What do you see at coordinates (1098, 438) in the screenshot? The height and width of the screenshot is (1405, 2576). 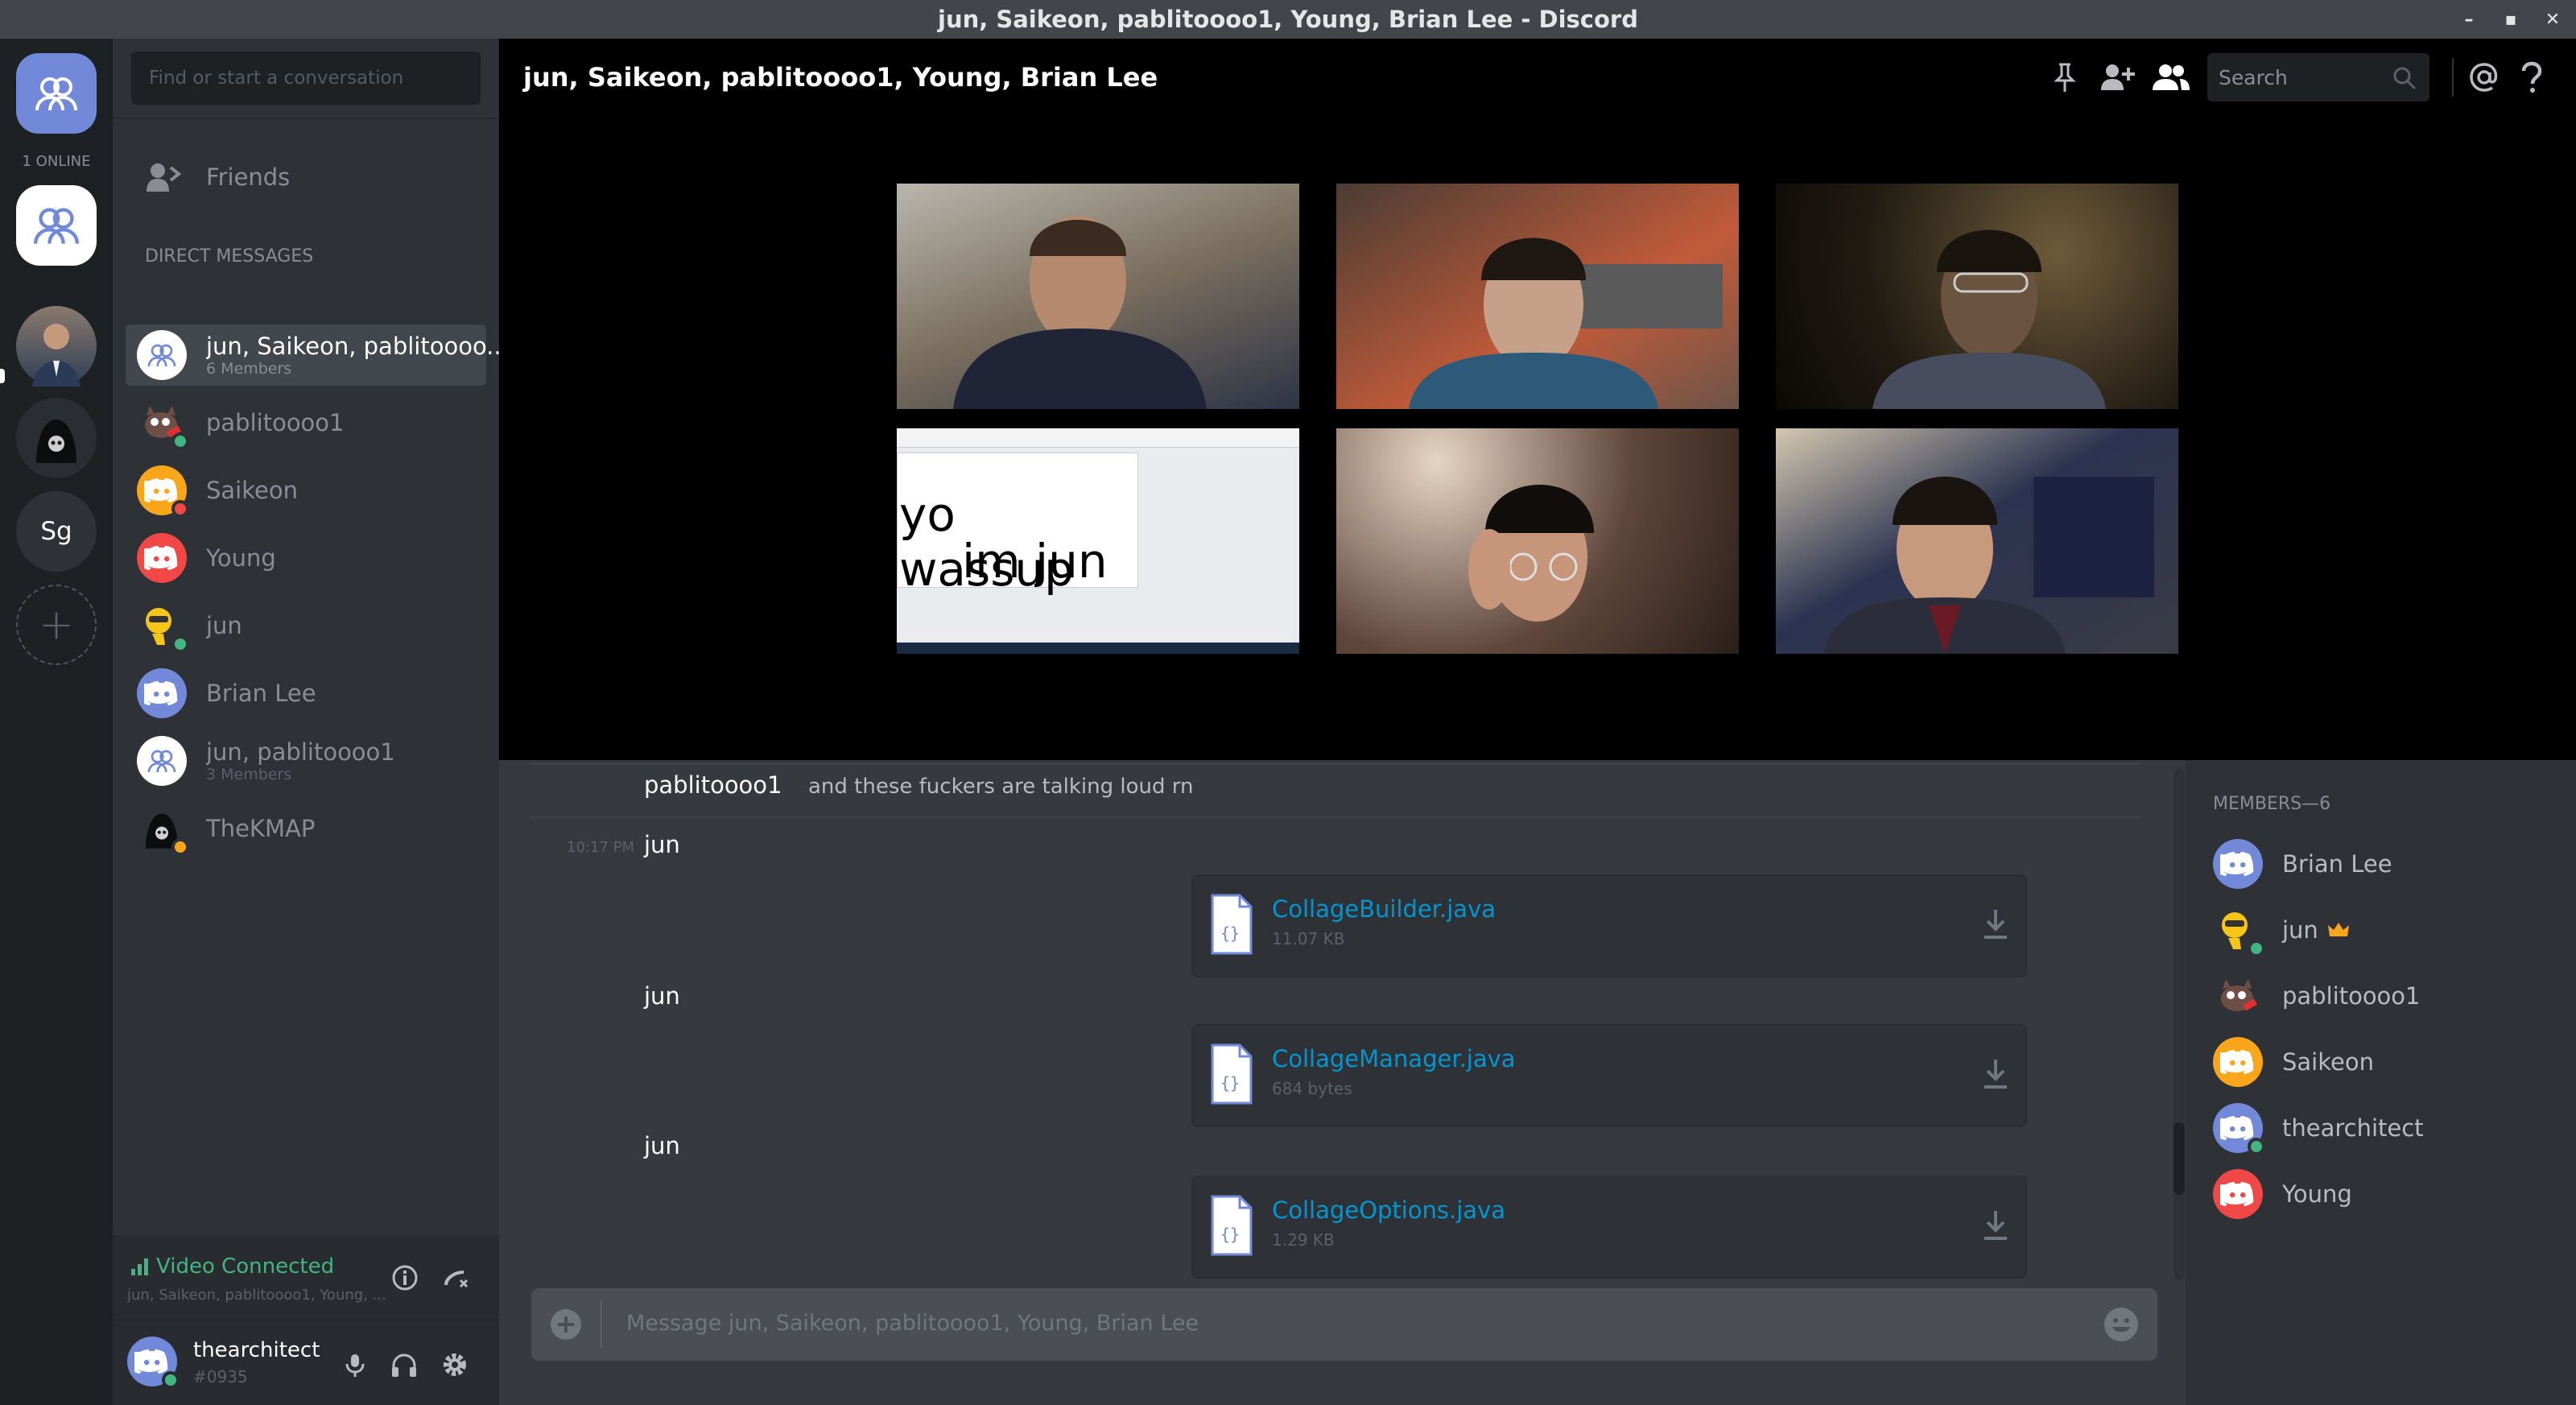 I see `paint-toolbar` at bounding box center [1098, 438].